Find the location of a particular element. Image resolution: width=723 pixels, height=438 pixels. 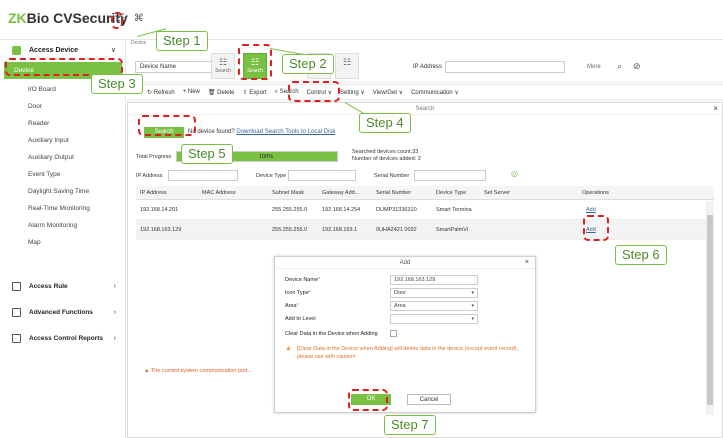

cancel-button: Cancel is located at coordinates (429, 399).